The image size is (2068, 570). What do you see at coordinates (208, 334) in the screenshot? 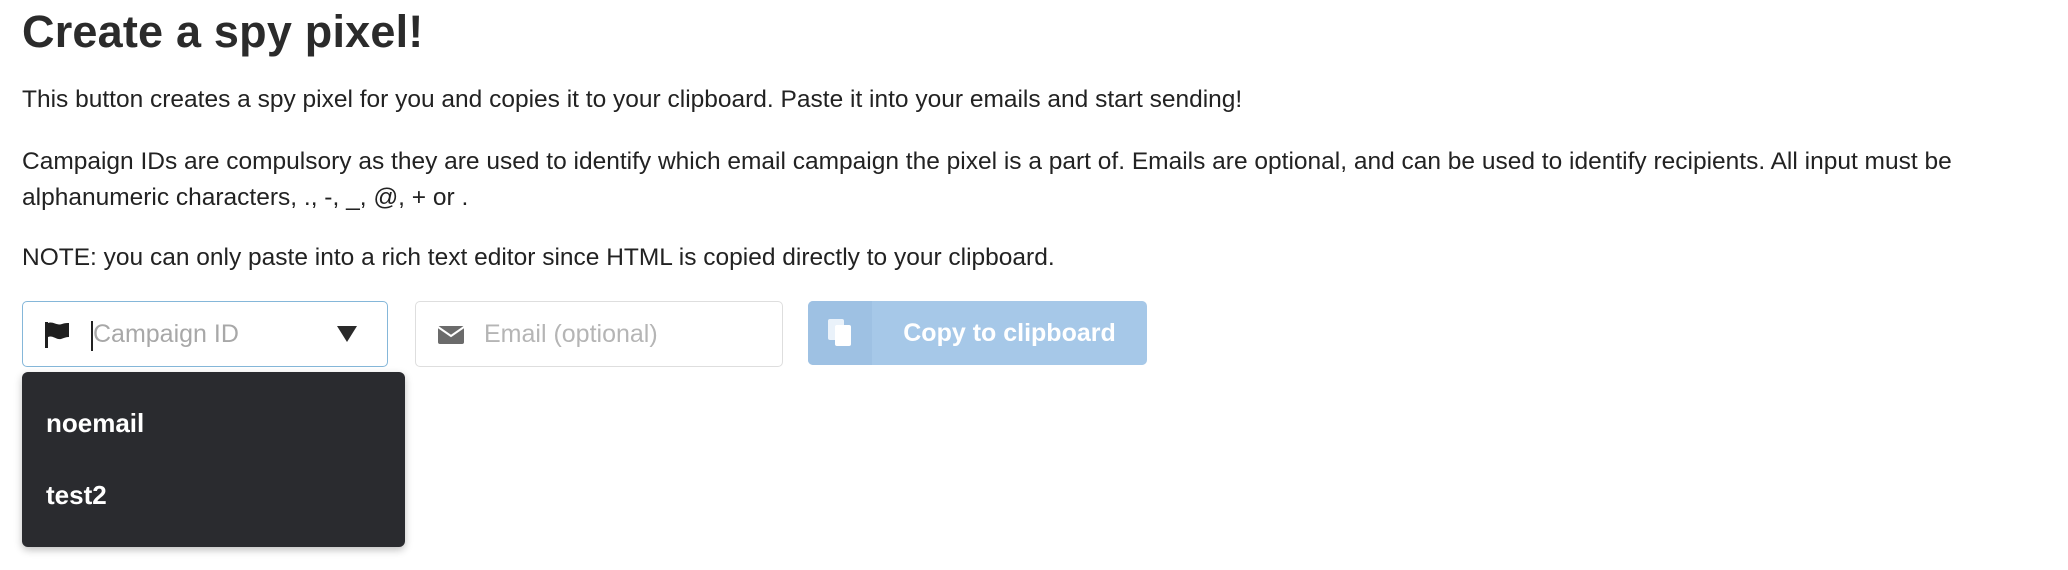
I see `campaign-id-input` at bounding box center [208, 334].